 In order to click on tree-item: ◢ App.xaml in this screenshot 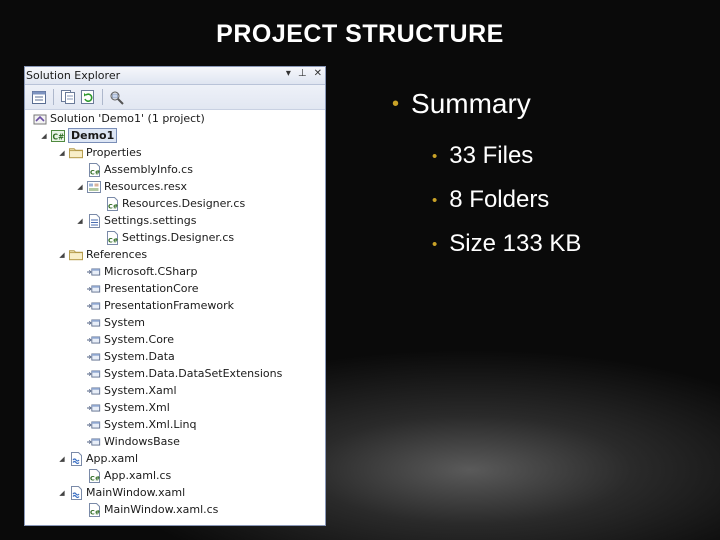, I will do `click(175, 458)`.